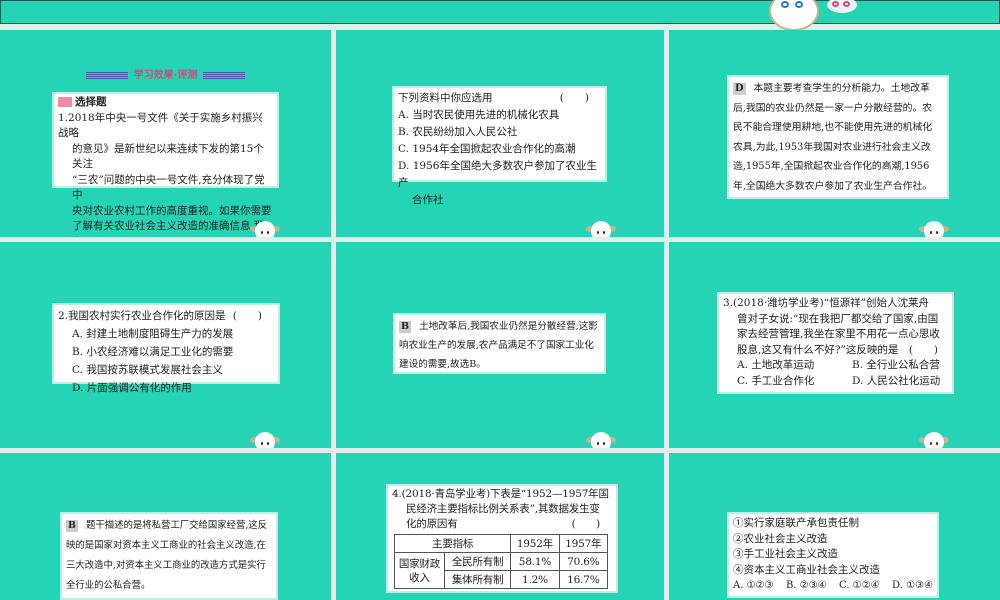 Image resolution: width=1000 pixels, height=600 pixels. I want to click on explanation-line: 题干描述的是将私营工厂交给国家经营,这反, so click(176, 525).